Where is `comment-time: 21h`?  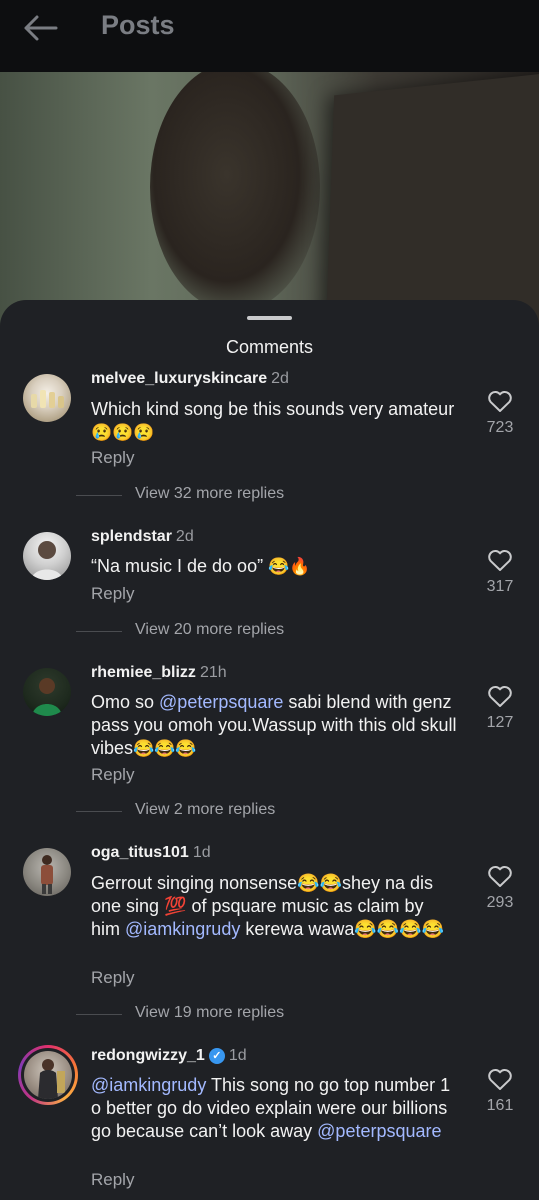
comment-time: 21h is located at coordinates (213, 672).